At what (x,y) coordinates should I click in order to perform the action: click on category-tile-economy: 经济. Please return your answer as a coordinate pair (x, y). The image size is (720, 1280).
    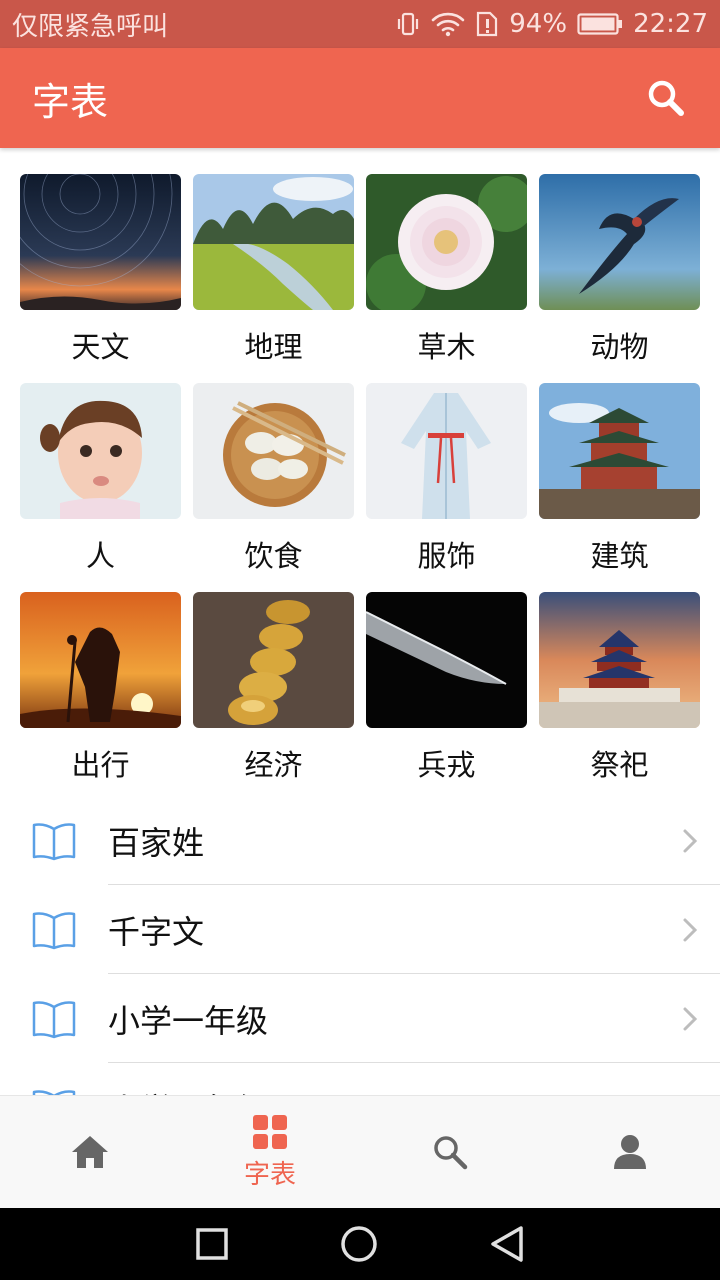
    Looking at the image, I should click on (273, 696).